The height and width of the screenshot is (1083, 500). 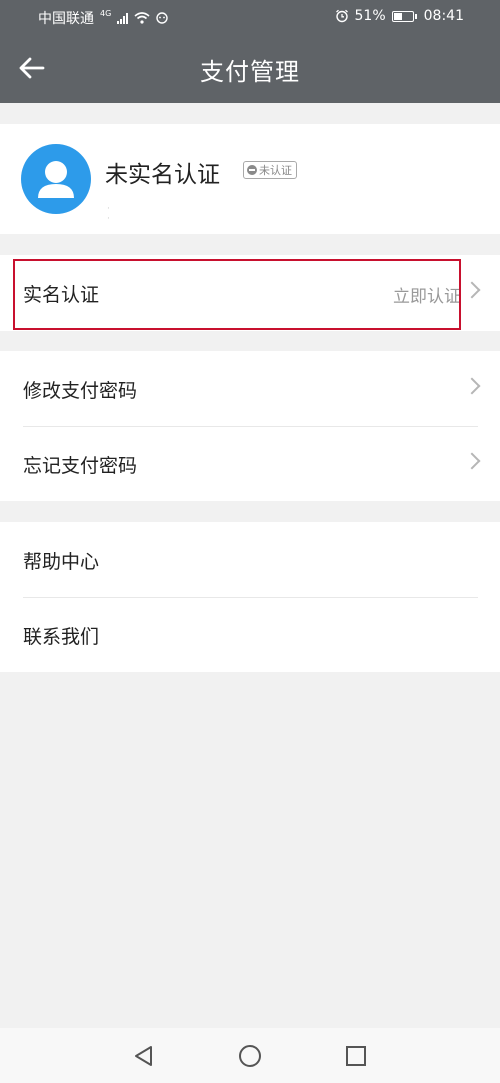 I want to click on profile-card: 未实名认证 未认证 · ·, so click(x=250, y=179).